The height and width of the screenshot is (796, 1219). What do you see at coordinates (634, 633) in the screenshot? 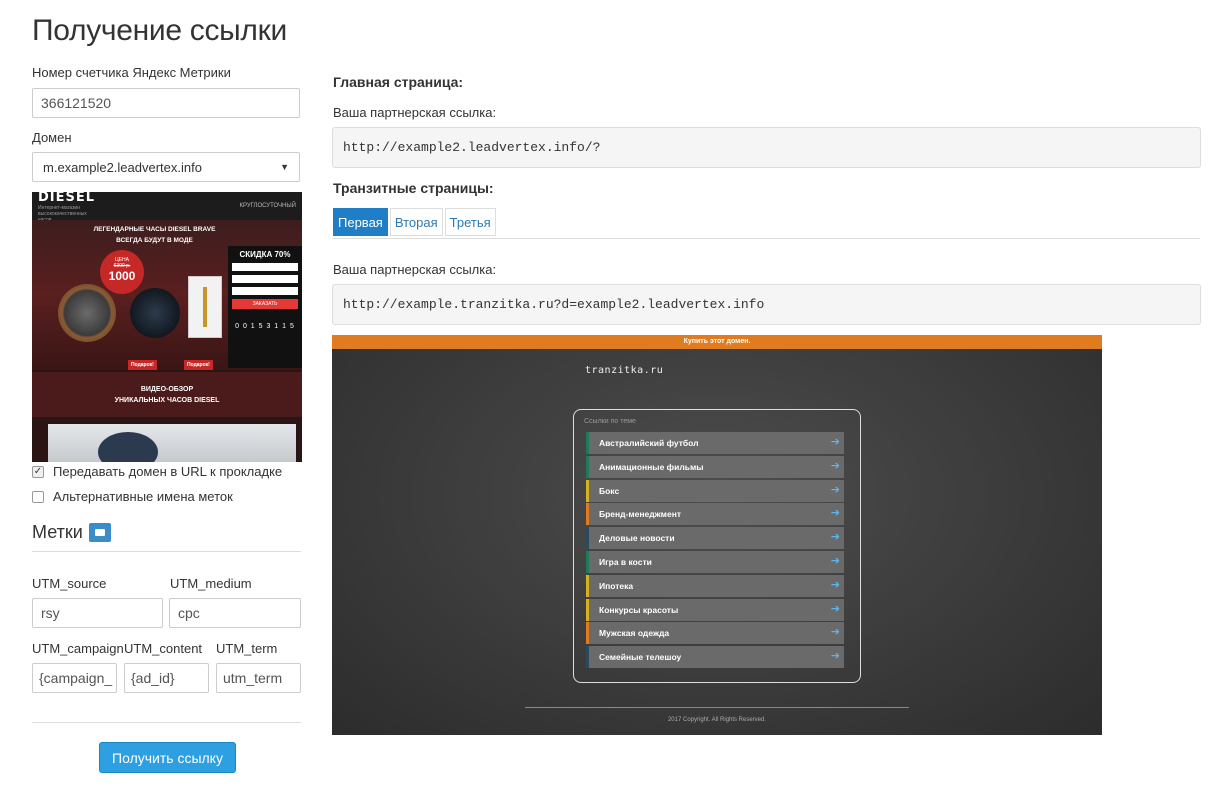
I see `related-link-label: Мужская одежда` at bounding box center [634, 633].